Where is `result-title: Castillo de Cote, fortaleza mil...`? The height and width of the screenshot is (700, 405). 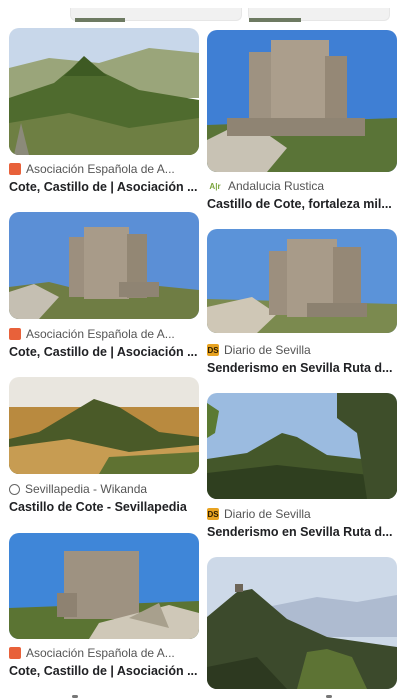
result-title: Castillo de Cote, fortaleza mil... is located at coordinates (302, 206).